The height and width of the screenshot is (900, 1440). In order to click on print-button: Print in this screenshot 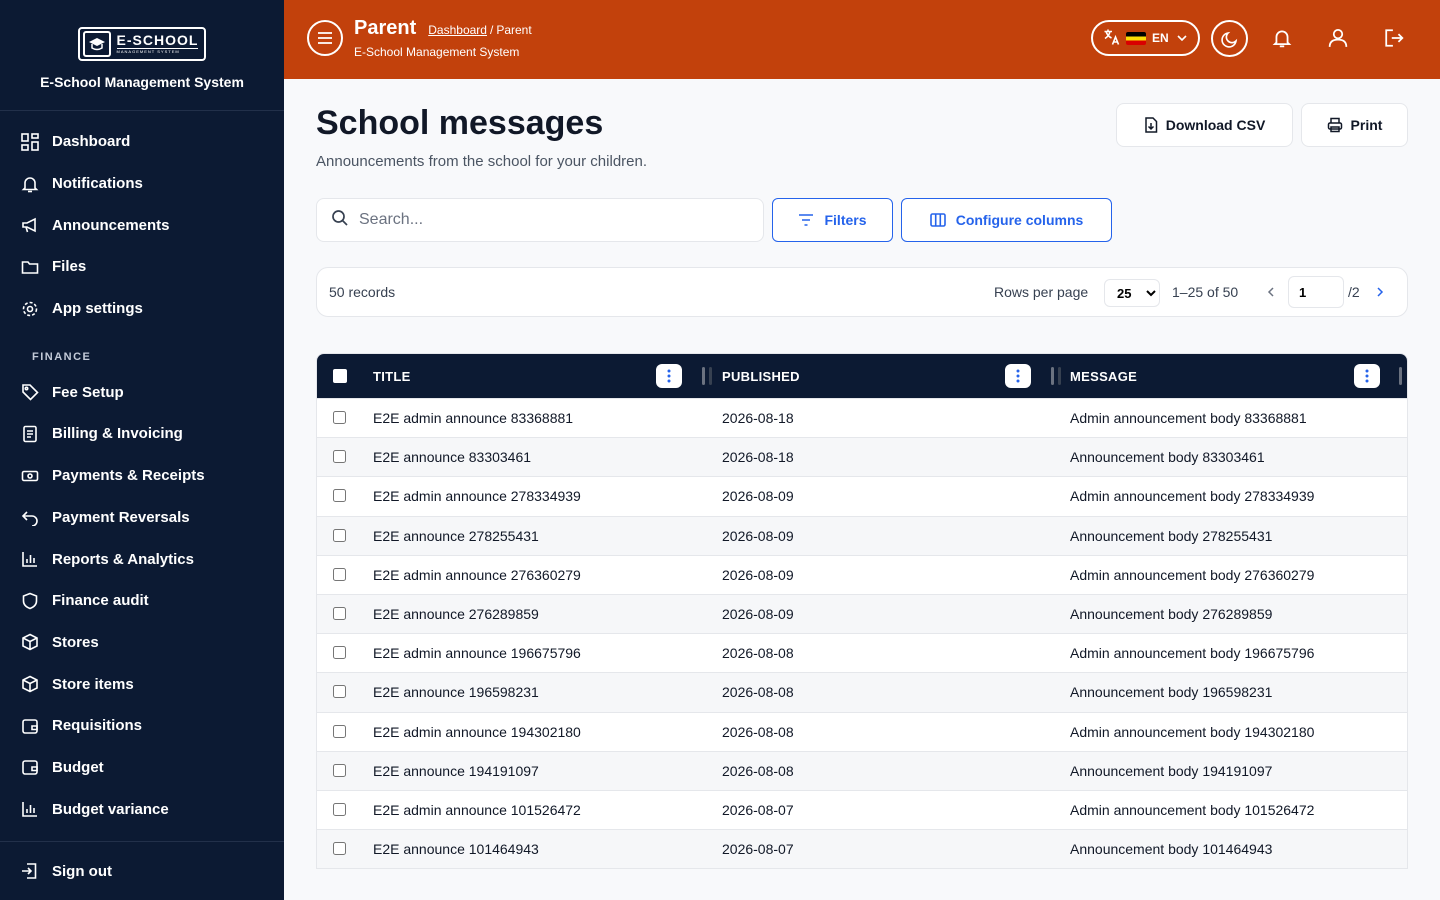, I will do `click(1354, 125)`.